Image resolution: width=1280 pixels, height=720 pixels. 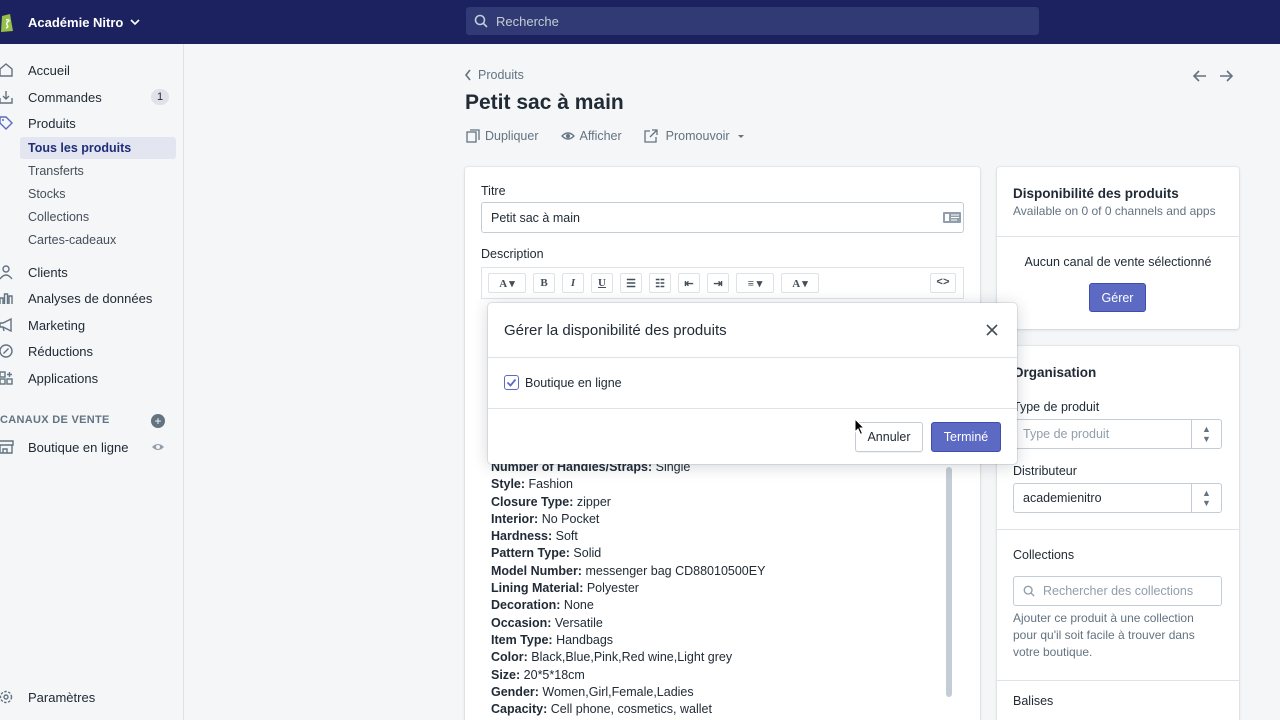 What do you see at coordinates (860, 427) in the screenshot?
I see `mouse-cursor-icon` at bounding box center [860, 427].